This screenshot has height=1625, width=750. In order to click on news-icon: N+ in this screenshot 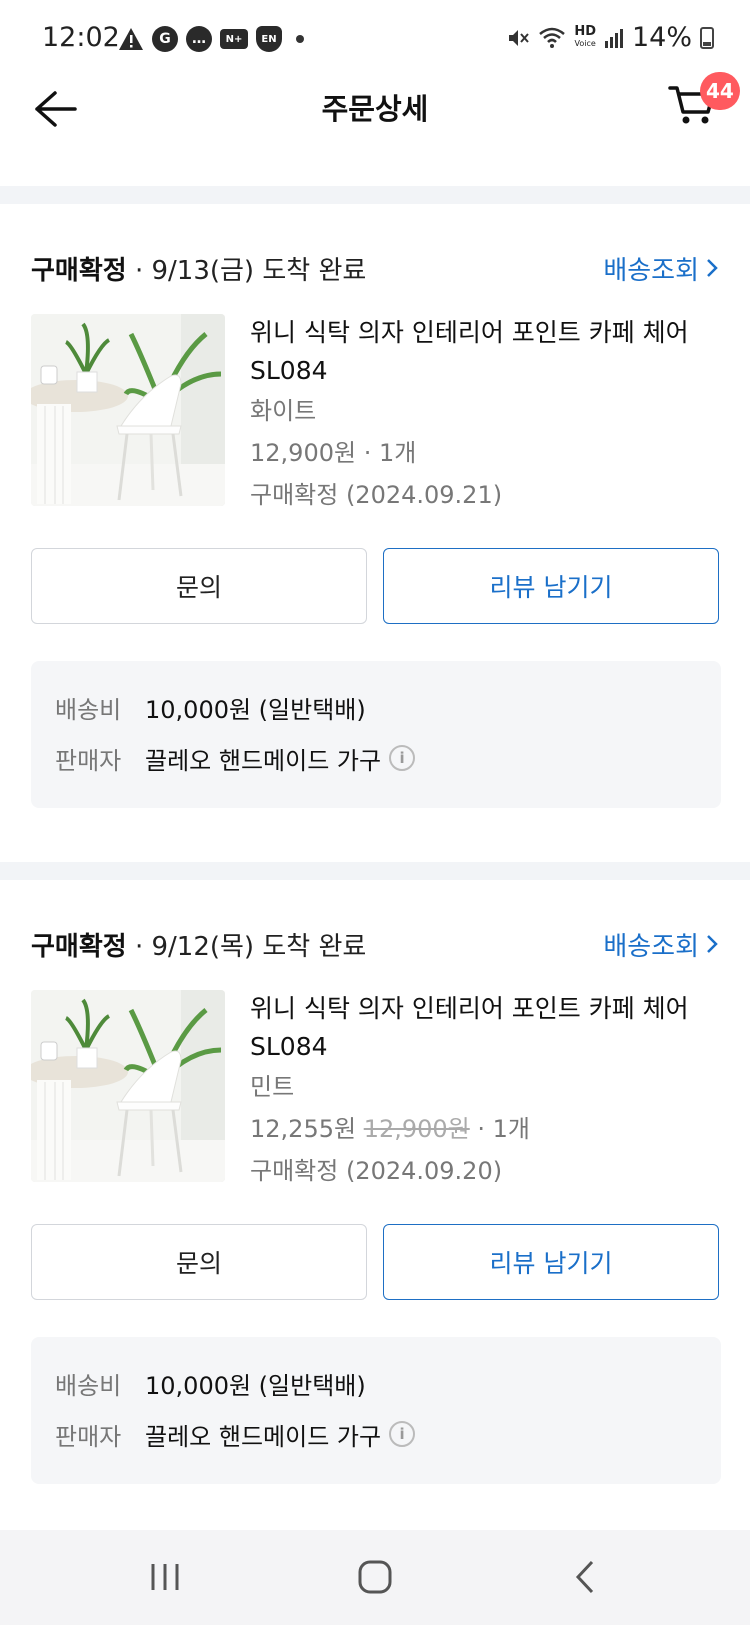, I will do `click(234, 39)`.